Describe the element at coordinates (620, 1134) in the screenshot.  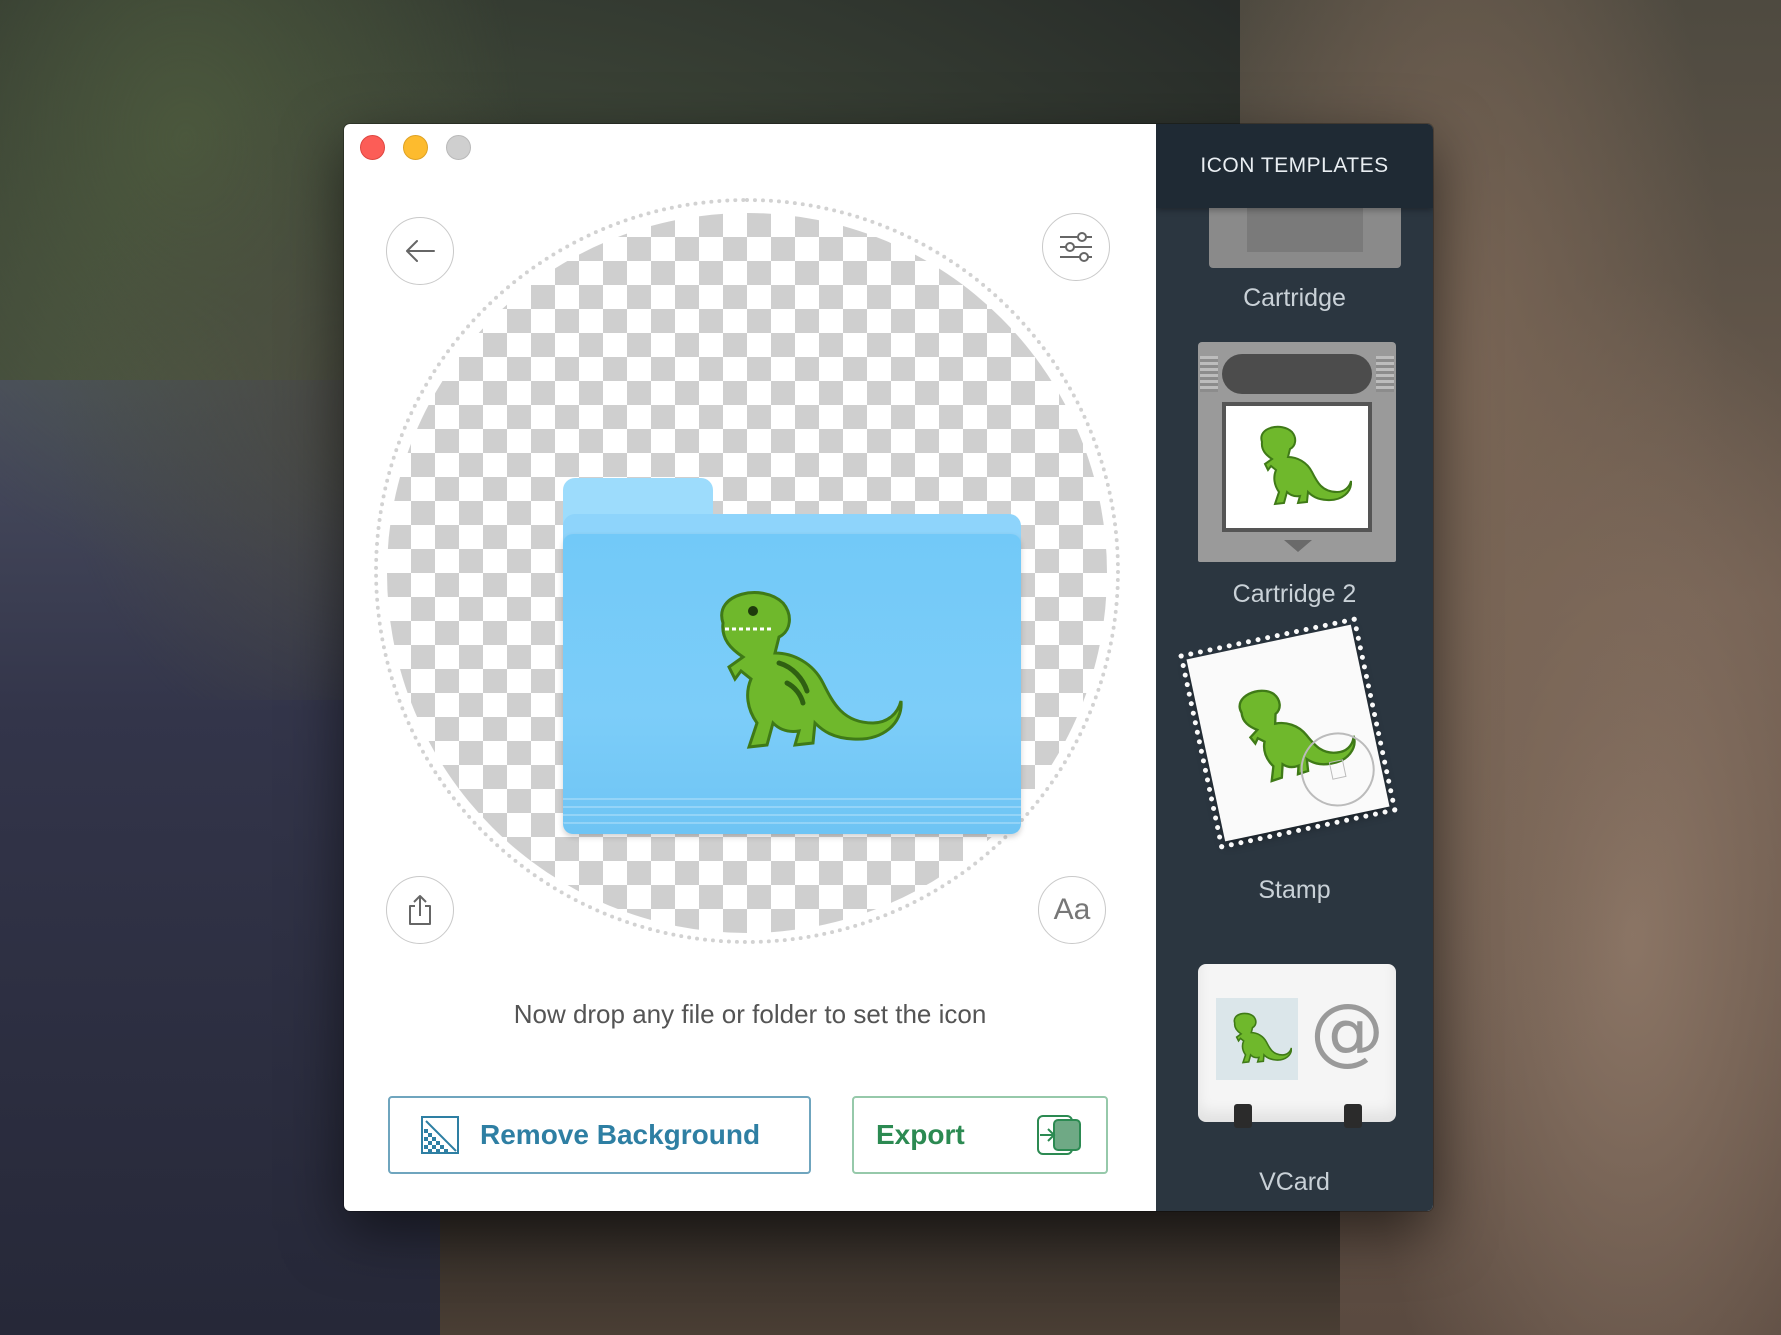
I see `remove-background-label: Remove Background` at that location.